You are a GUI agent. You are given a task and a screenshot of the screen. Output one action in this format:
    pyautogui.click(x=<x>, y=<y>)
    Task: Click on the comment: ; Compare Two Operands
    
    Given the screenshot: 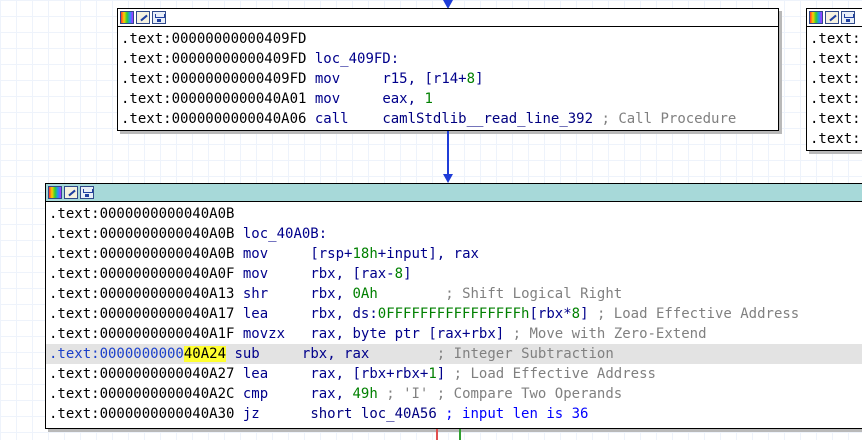 What is the action you would take?
    pyautogui.click(x=525, y=394)
    